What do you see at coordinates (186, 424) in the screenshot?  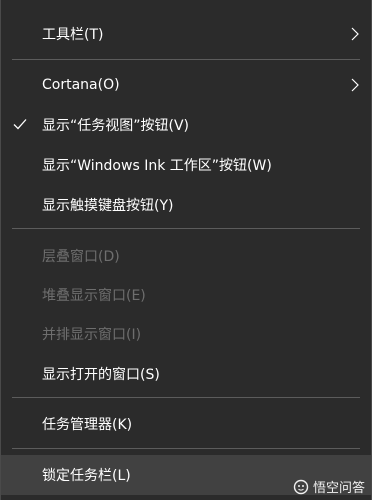 I see `menu-item-task-manager: 任务管理器(K)` at bounding box center [186, 424].